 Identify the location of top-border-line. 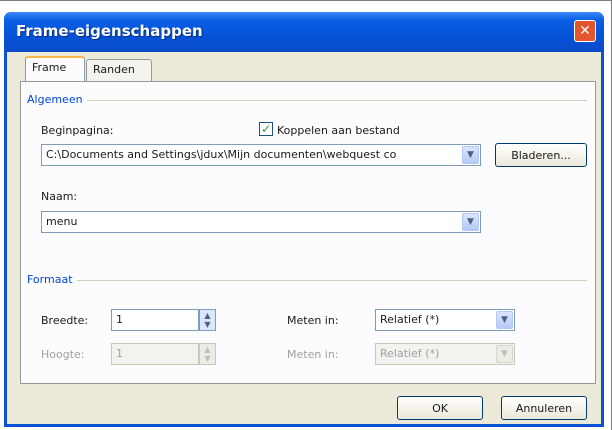
(306, 0).